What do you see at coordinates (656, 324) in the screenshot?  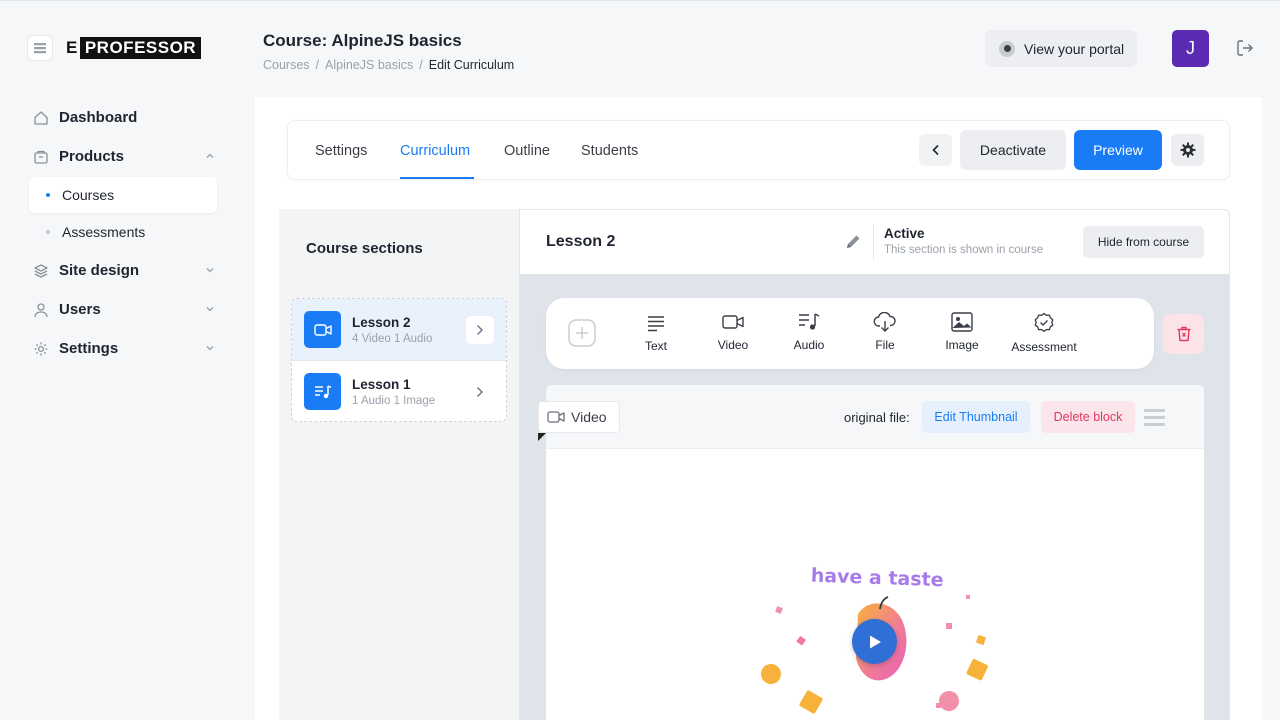 I see `text-icon` at bounding box center [656, 324].